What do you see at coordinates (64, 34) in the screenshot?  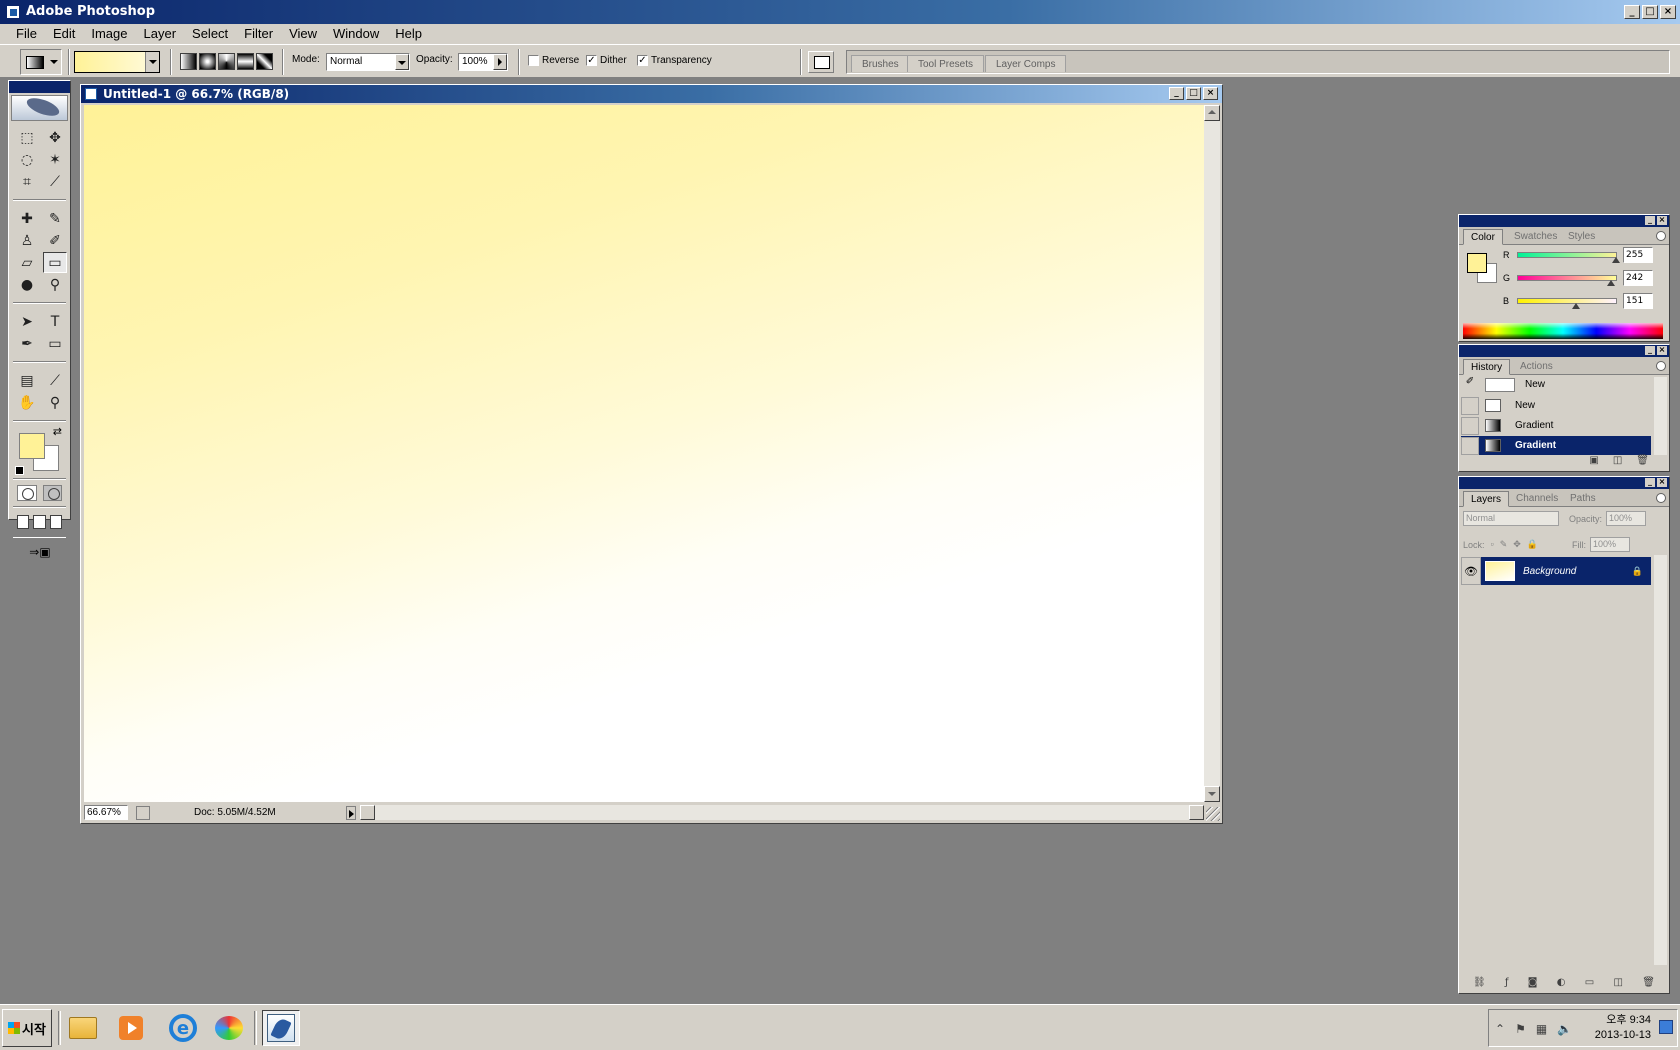 I see `menu-edit: Edit` at bounding box center [64, 34].